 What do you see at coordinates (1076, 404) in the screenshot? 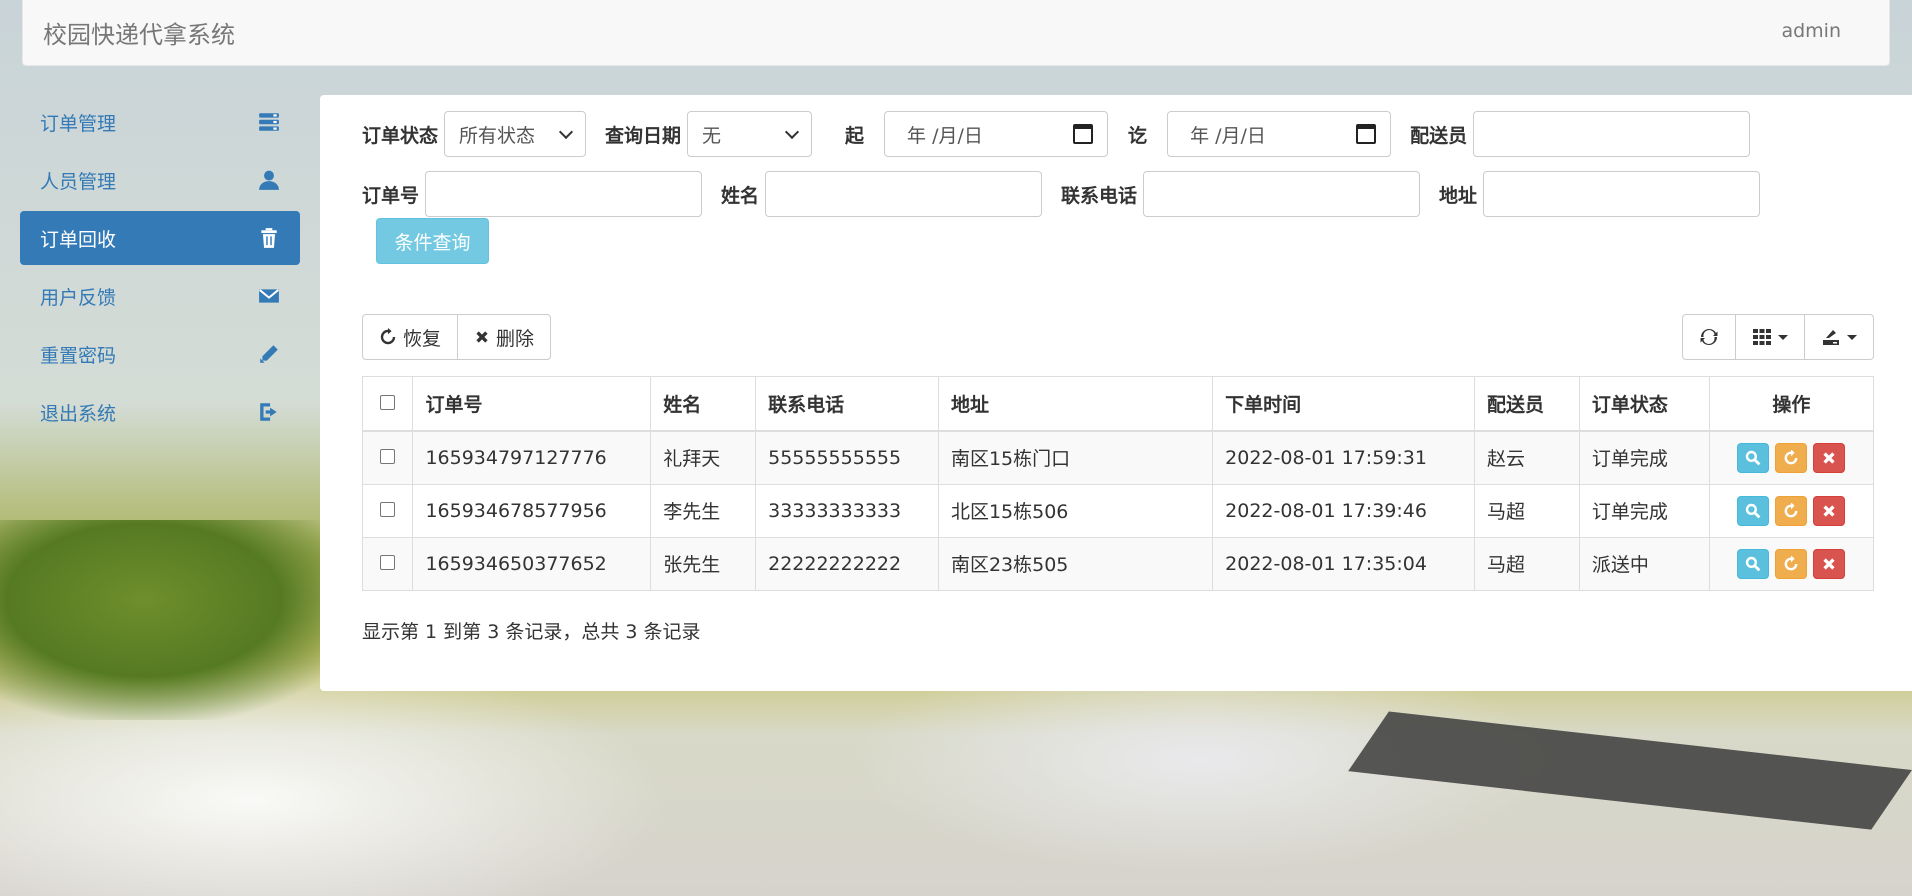
I see `column-header: 地址` at bounding box center [1076, 404].